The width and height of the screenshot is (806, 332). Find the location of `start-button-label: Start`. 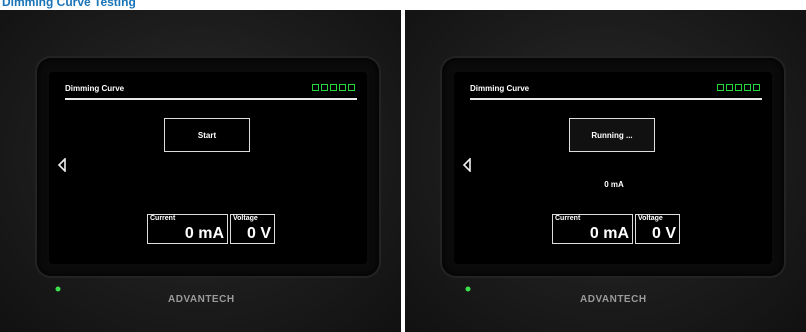

start-button-label: Start is located at coordinates (207, 135).